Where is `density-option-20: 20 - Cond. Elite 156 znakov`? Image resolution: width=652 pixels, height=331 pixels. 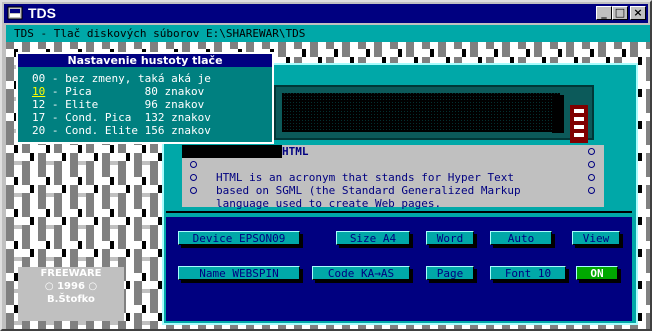 density-option-20: 20 - Cond. Elite 156 znakov is located at coordinates (121, 130).